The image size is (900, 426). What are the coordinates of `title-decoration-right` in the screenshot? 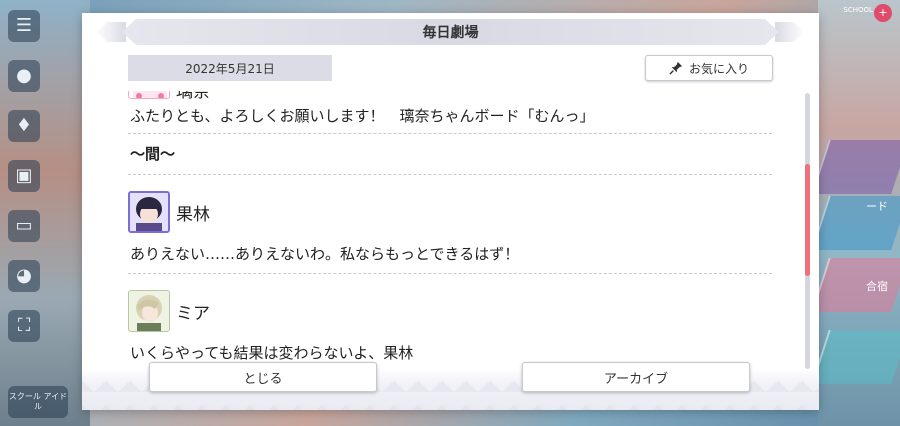 It's located at (790, 32).